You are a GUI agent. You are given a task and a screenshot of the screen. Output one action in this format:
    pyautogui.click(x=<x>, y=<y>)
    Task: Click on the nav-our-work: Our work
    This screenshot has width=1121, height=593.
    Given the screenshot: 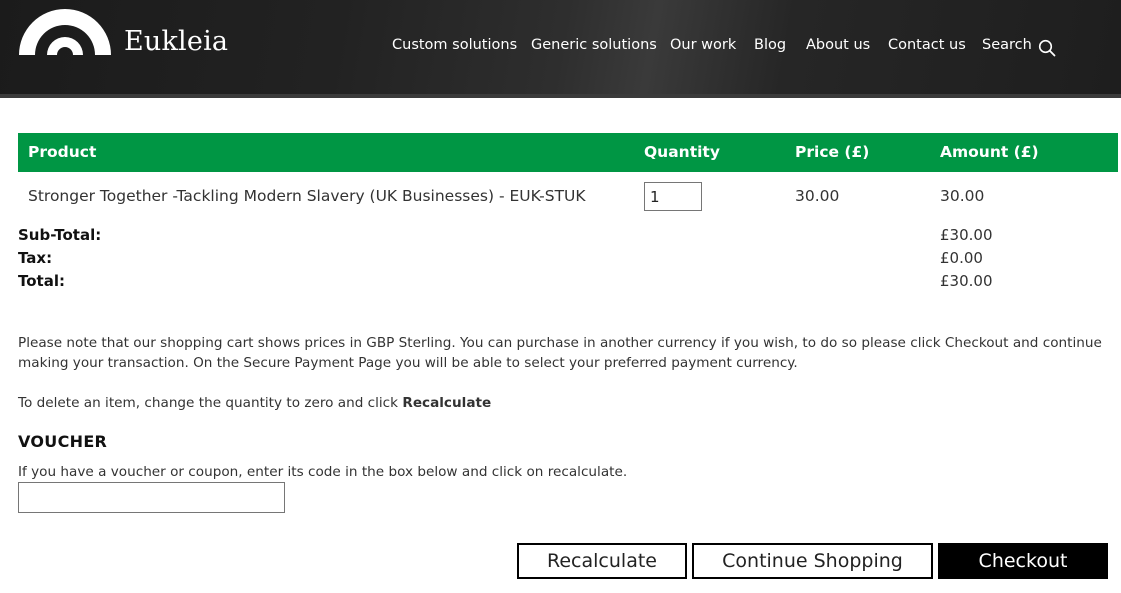 What is the action you would take?
    pyautogui.click(x=703, y=45)
    